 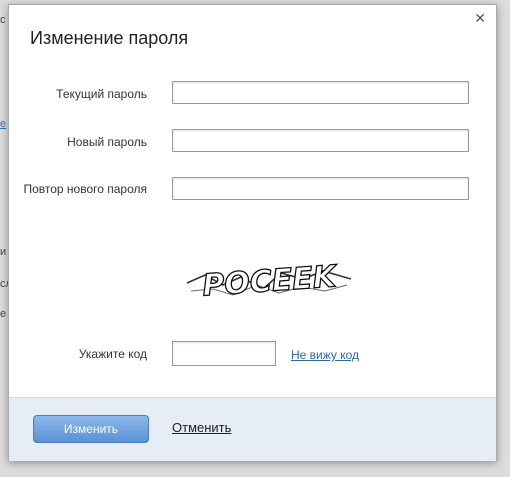 What do you see at coordinates (201, 427) in the screenshot?
I see `cancel-link: Отменить` at bounding box center [201, 427].